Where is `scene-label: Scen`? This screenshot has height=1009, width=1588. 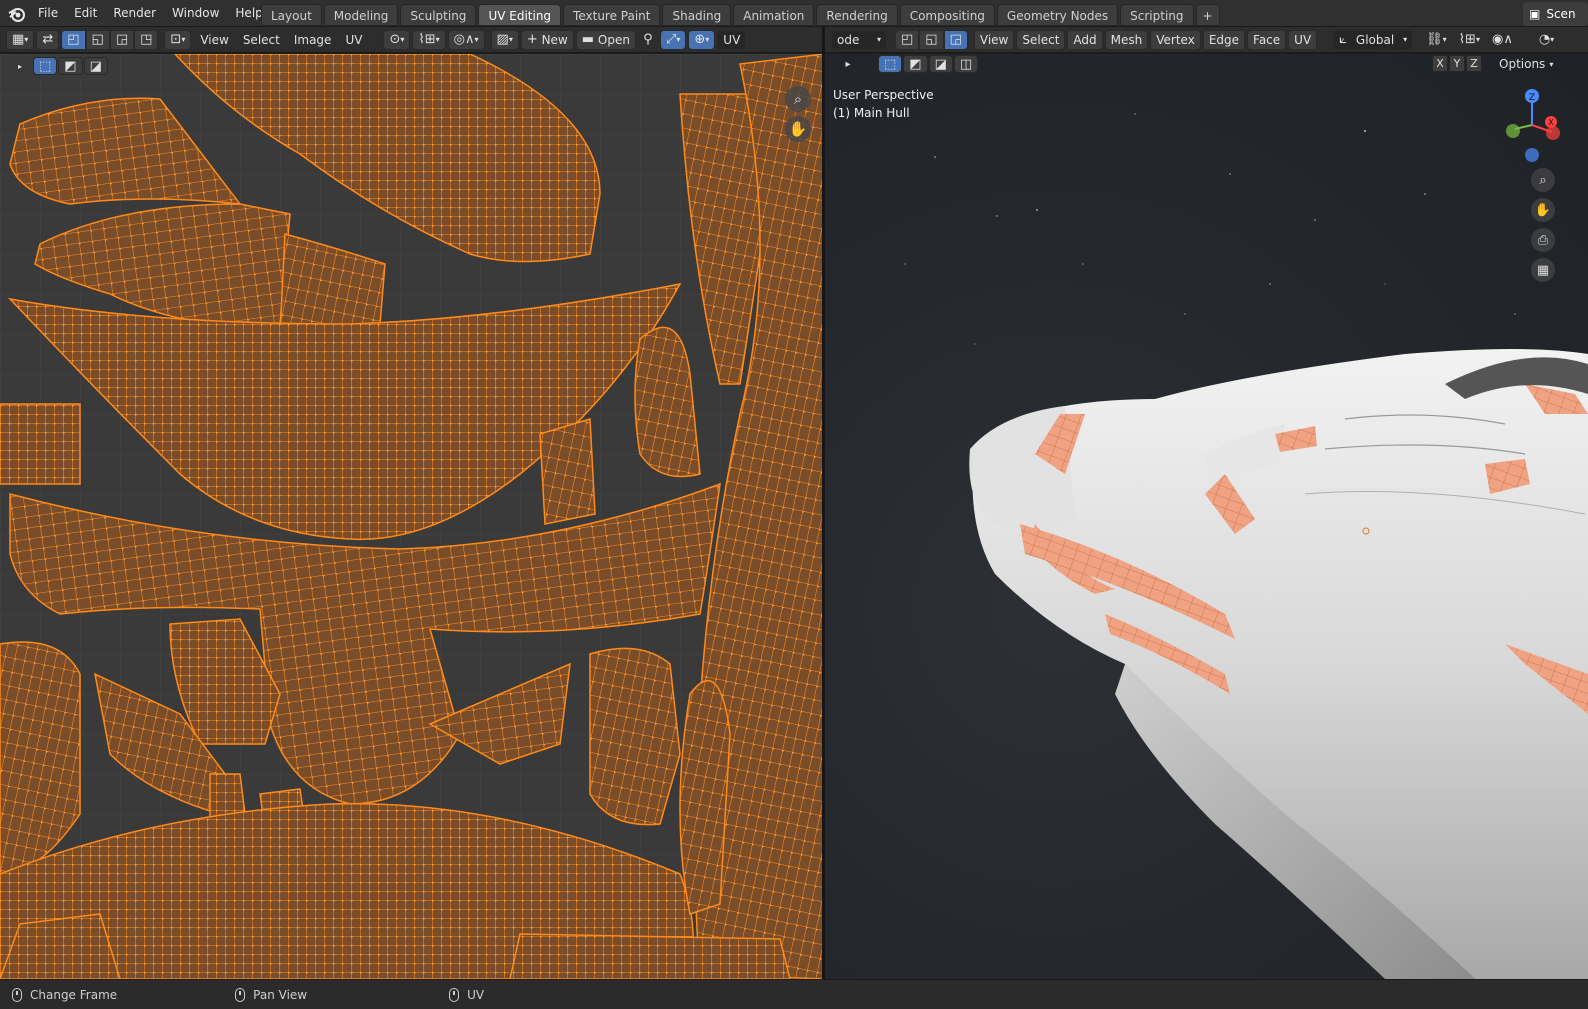
scene-label: Scen is located at coordinates (1561, 14).